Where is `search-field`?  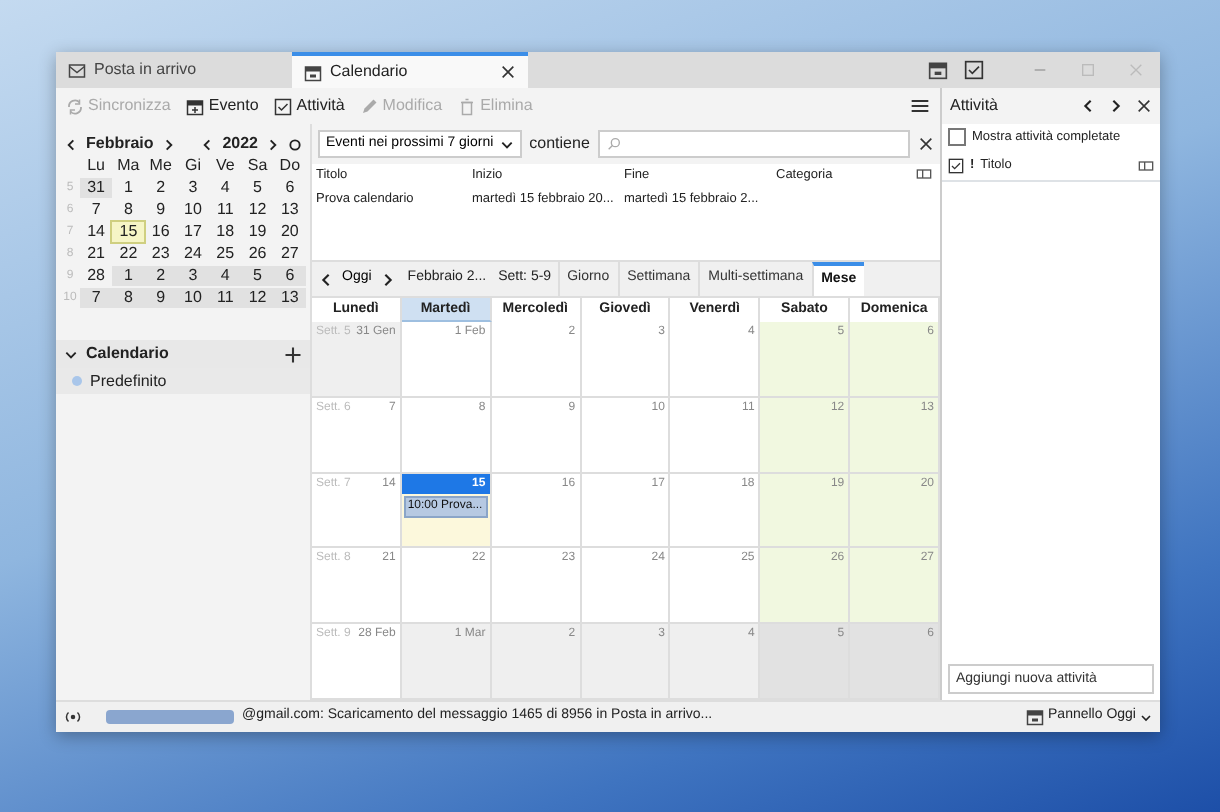
search-field is located at coordinates (753, 144).